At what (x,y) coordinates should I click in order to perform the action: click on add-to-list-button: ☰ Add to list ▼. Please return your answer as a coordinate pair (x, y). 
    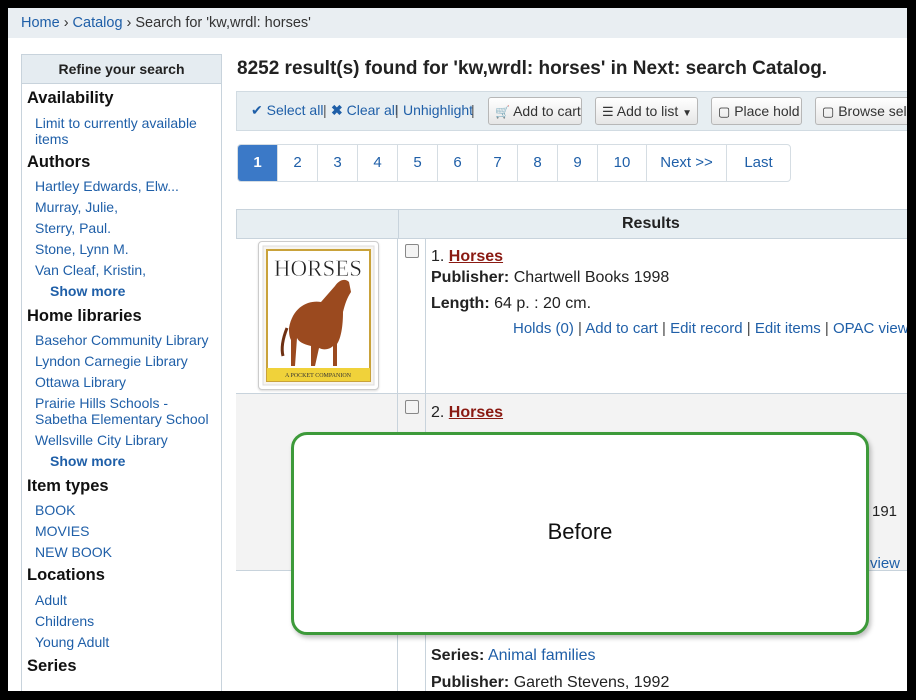
    Looking at the image, I should click on (646, 111).